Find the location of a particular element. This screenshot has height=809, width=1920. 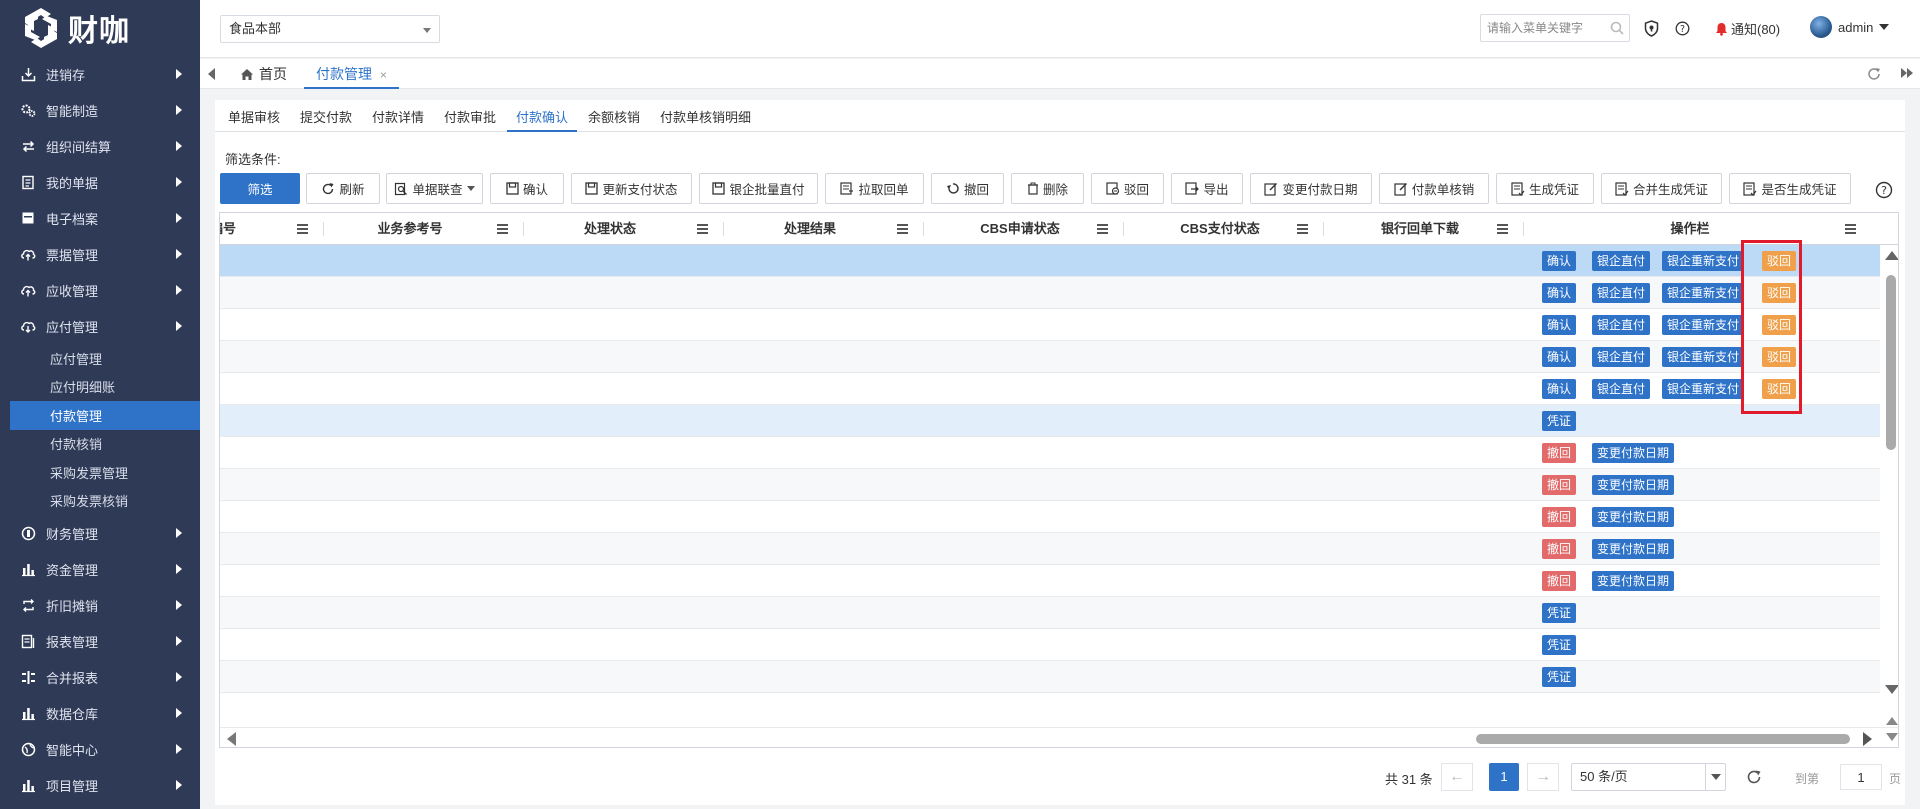

menu-search-input is located at coordinates (1555, 28).